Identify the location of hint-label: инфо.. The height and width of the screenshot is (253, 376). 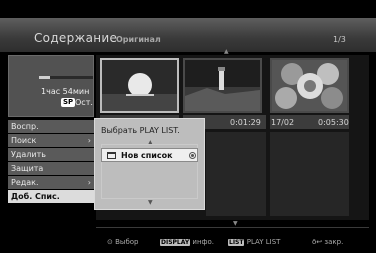
(203, 242).